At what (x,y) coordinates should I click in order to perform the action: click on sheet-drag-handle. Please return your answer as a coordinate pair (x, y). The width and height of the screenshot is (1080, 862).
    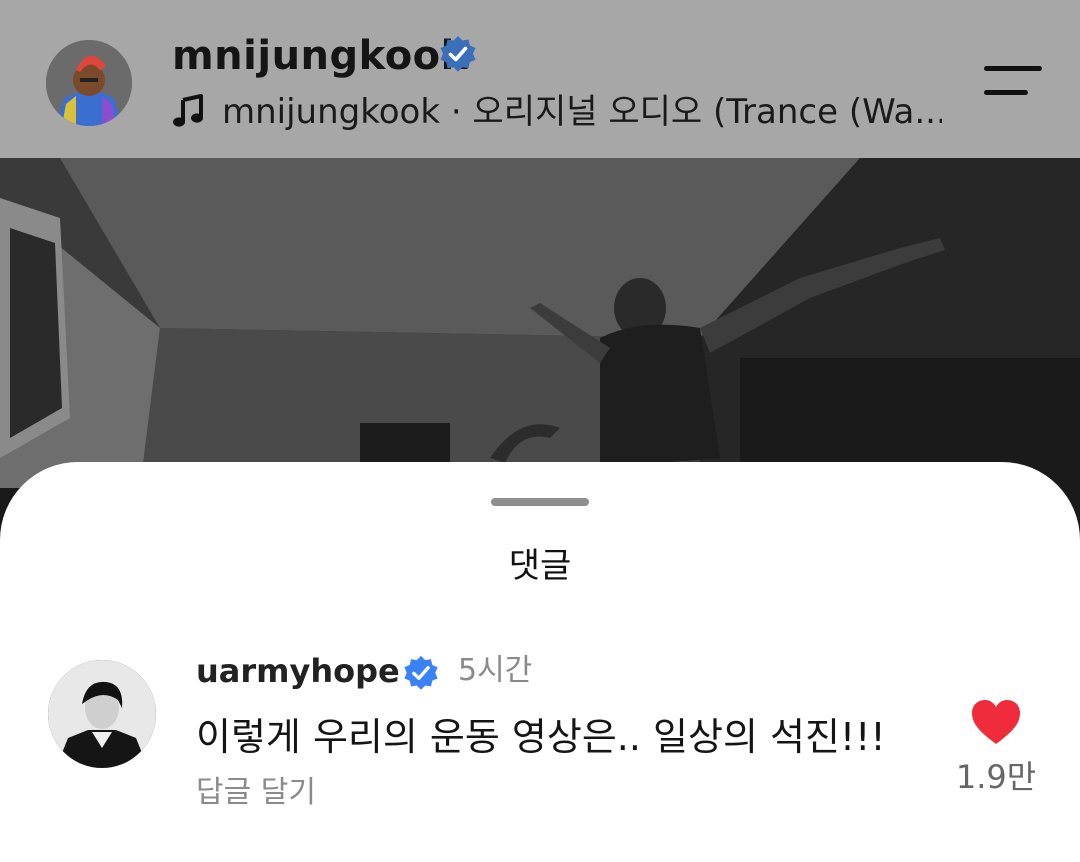
    Looking at the image, I should click on (540, 502).